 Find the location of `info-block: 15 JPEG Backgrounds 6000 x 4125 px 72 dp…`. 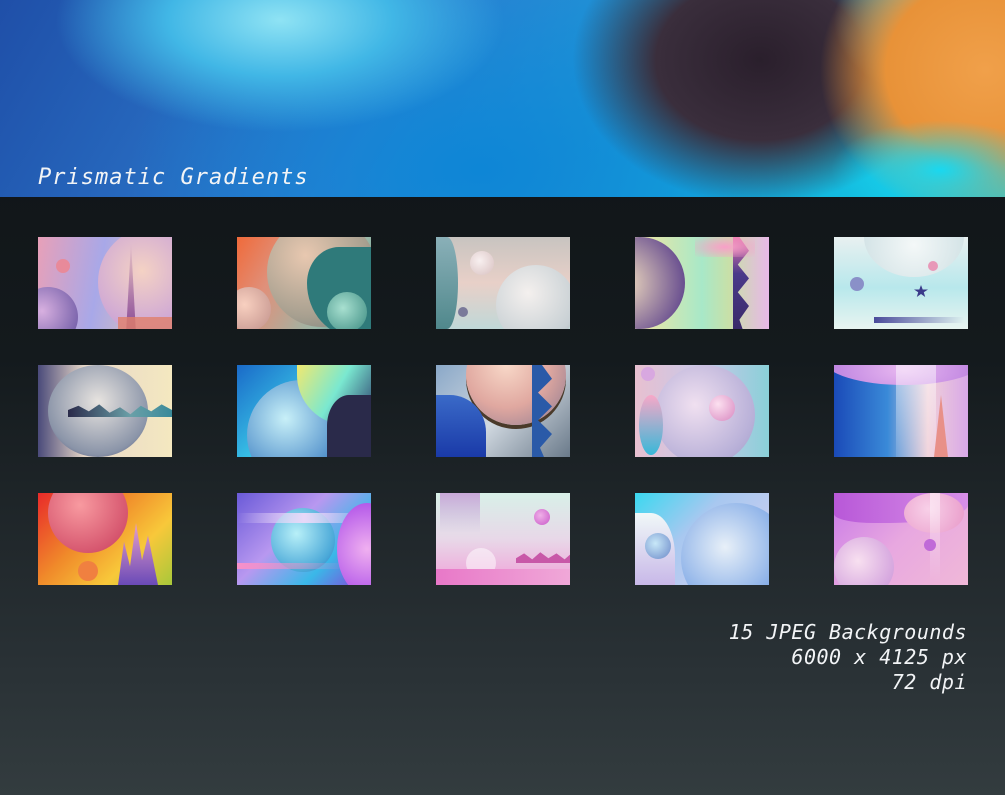

info-block: 15 JPEG Backgrounds 6000 x 4125 px 72 dp… is located at coordinates (848, 657).